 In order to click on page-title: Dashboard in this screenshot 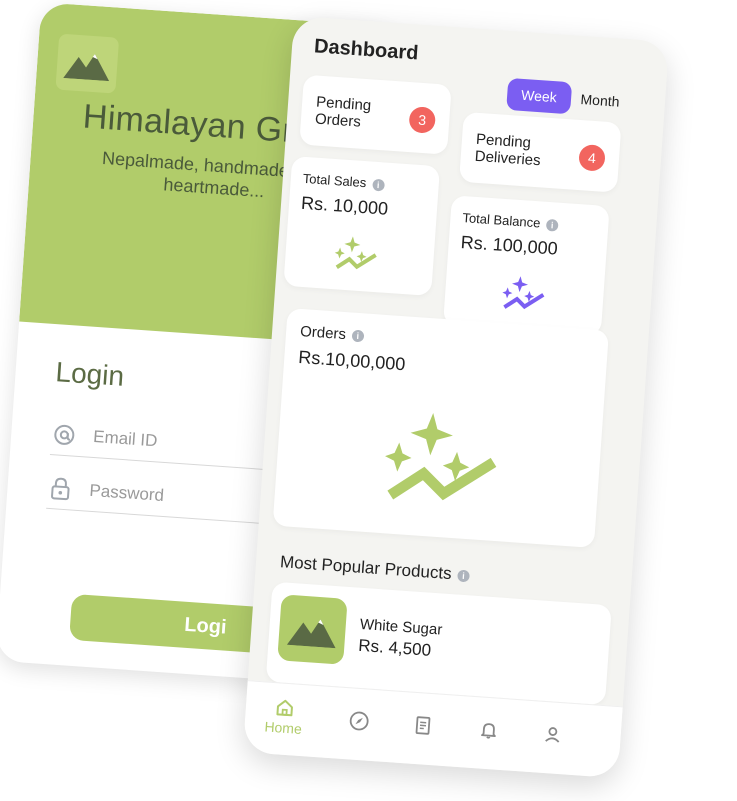, I will do `click(366, 50)`.